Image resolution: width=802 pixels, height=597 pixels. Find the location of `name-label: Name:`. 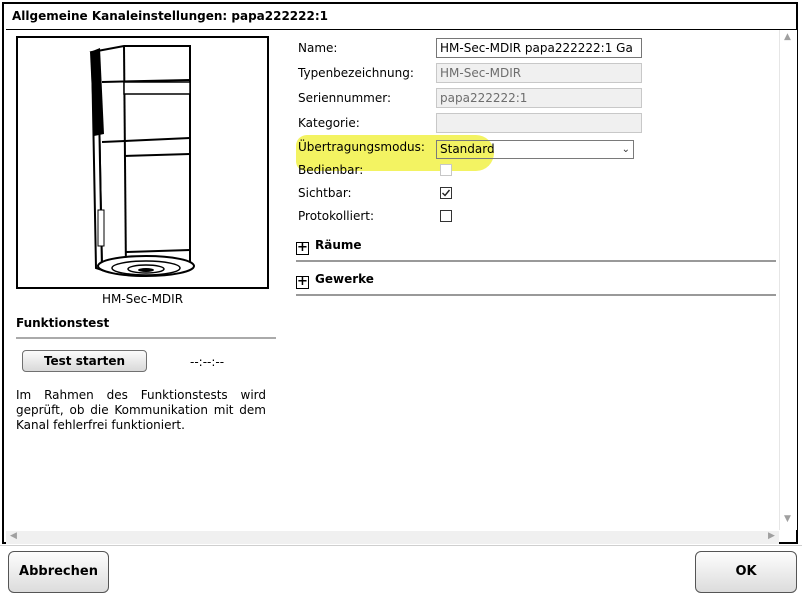

name-label: Name: is located at coordinates (318, 48).